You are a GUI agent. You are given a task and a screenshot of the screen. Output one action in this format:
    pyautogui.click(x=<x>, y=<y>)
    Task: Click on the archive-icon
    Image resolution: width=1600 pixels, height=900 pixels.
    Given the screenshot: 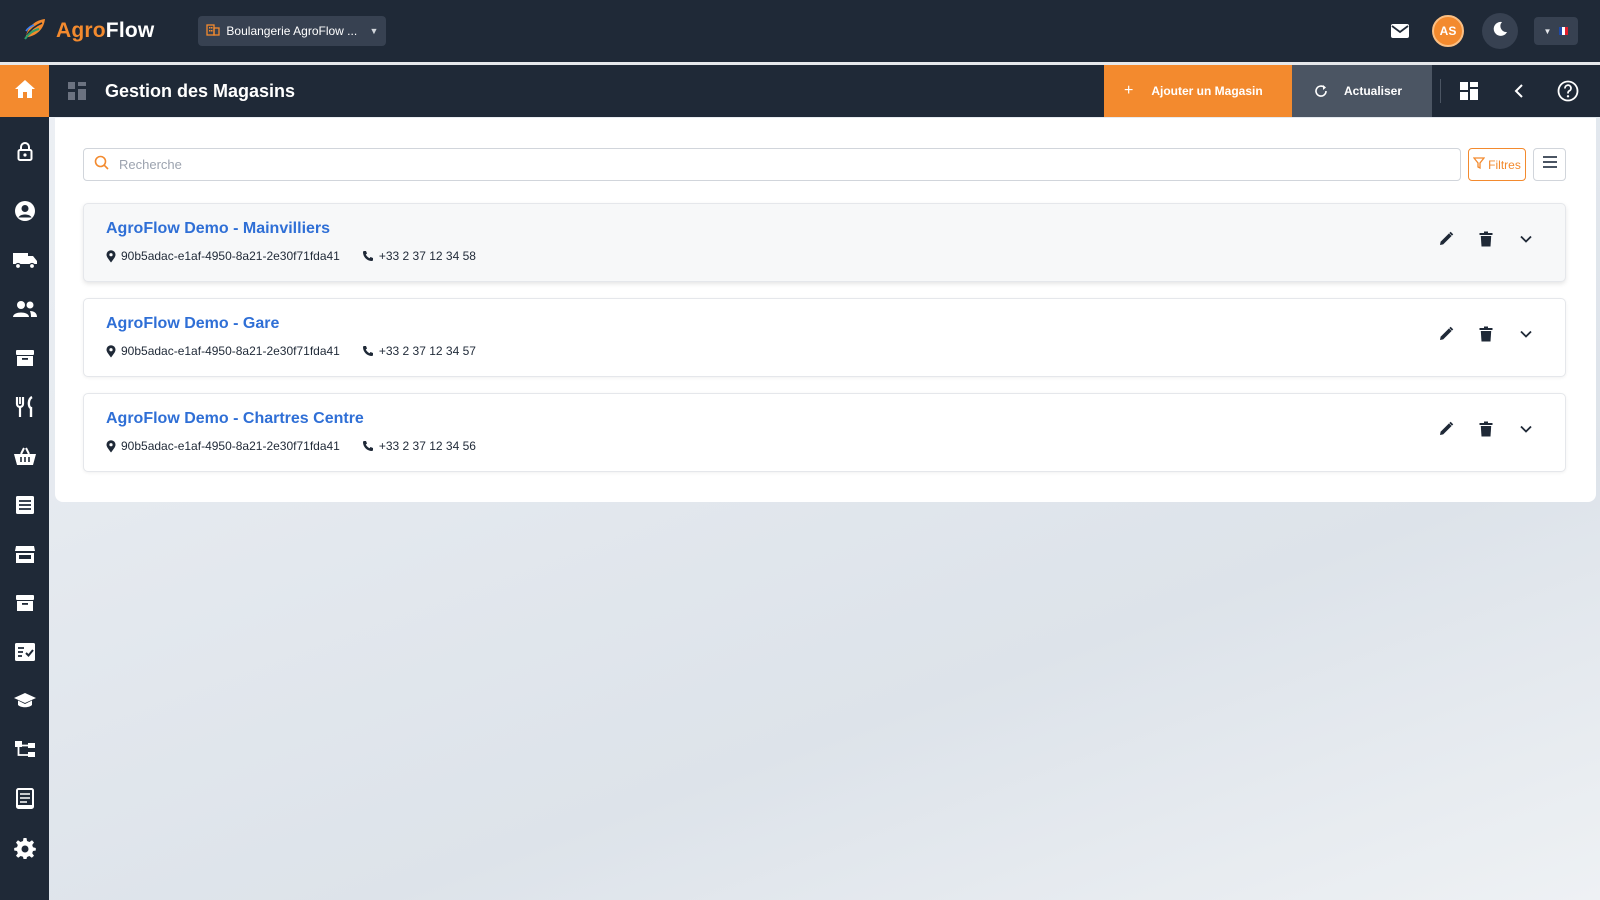 What is the action you would take?
    pyautogui.click(x=25, y=360)
    